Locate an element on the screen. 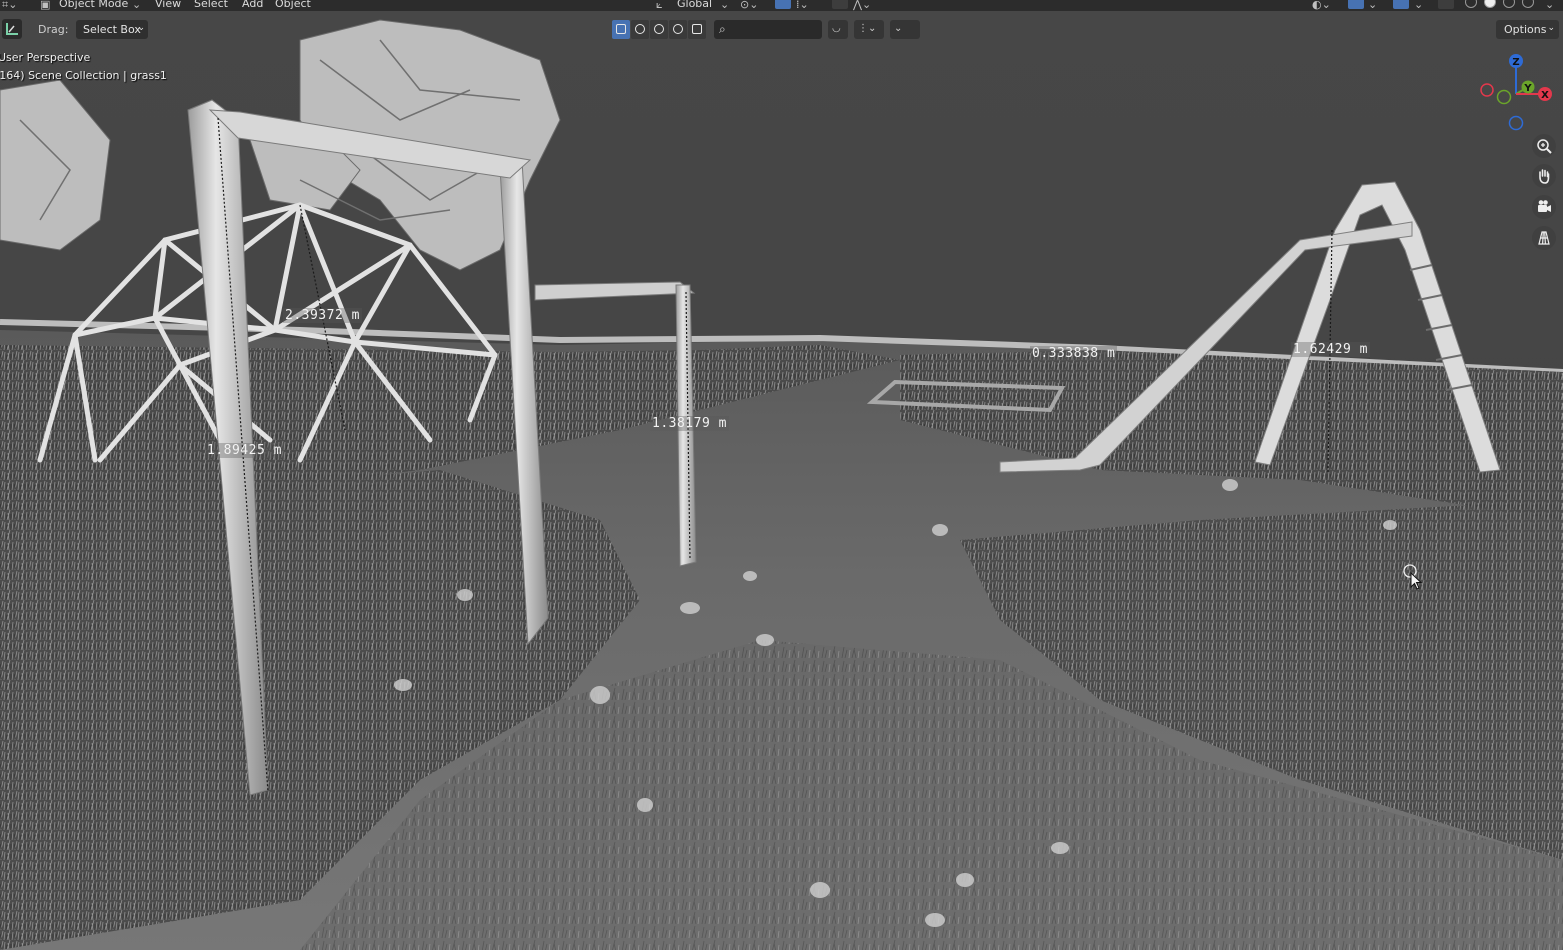 The width and height of the screenshot is (1563, 950). mouse-cursor-icon is located at coordinates (1413, 577).